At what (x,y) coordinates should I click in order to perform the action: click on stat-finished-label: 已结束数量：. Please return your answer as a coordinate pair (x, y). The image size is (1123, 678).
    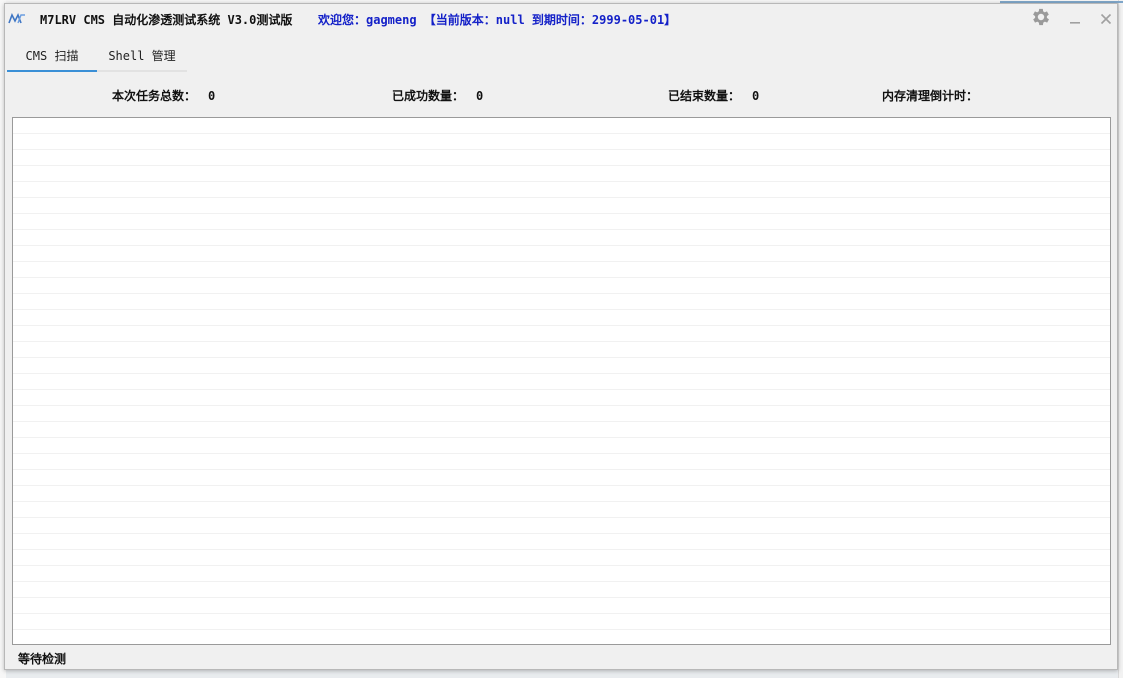
    Looking at the image, I should click on (704, 96).